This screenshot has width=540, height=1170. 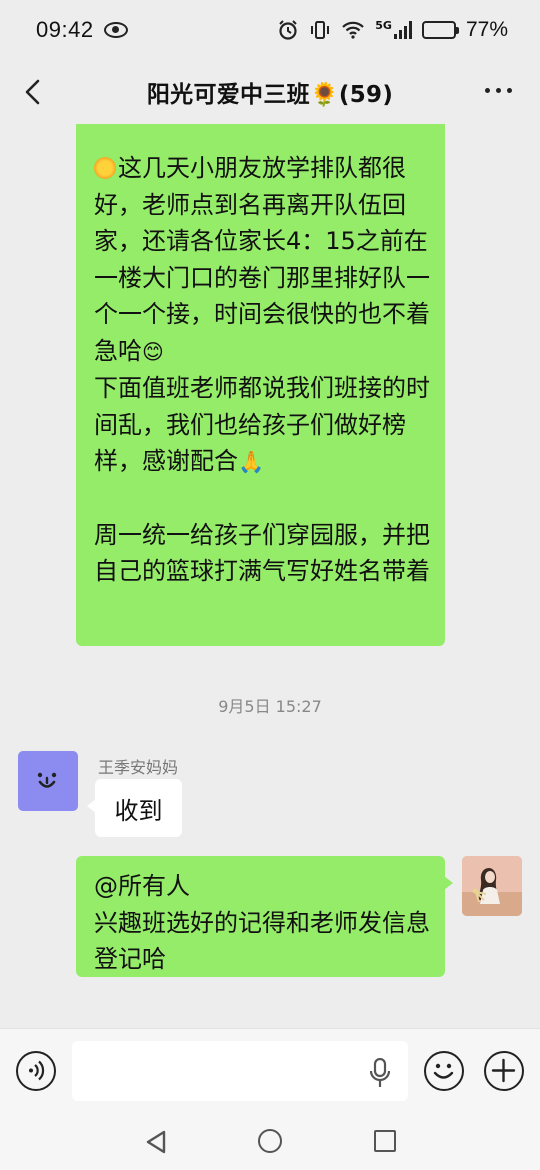 What do you see at coordinates (156, 1142) in the screenshot?
I see `triangle-back-icon` at bounding box center [156, 1142].